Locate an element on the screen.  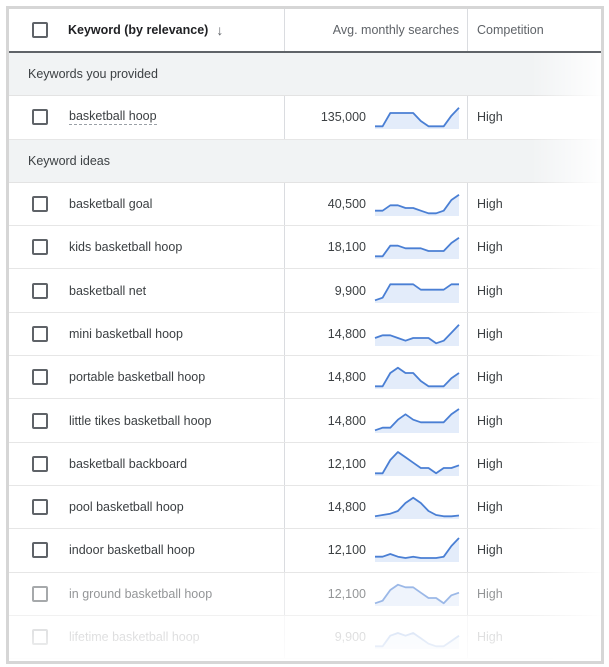
table-row: basketball net 9,900 High is located at coordinates (305, 291).